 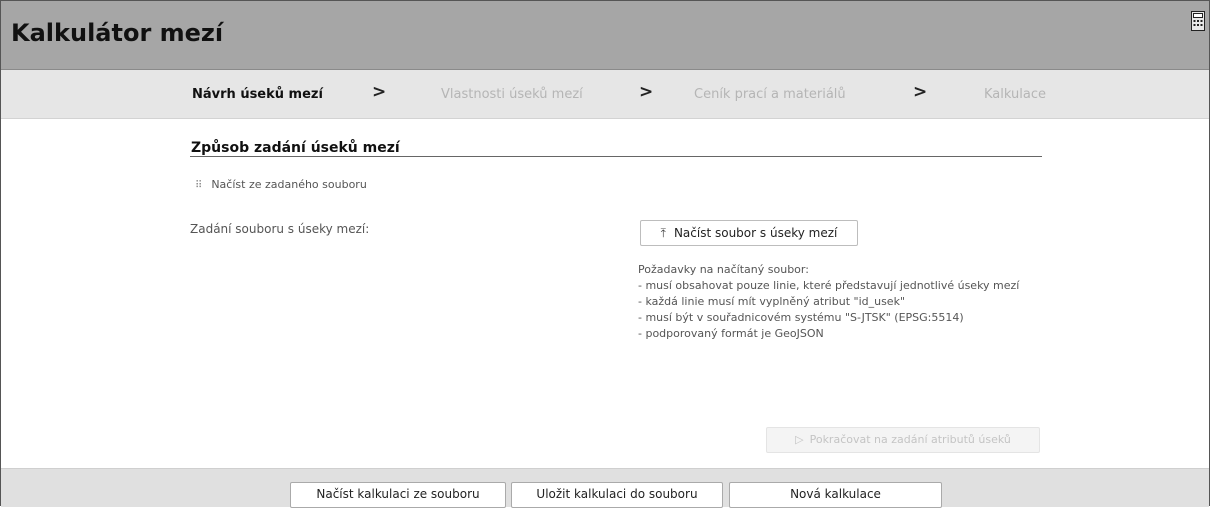 What do you see at coordinates (605, 35) in the screenshot?
I see `title-bar: Kalkulátor mezí` at bounding box center [605, 35].